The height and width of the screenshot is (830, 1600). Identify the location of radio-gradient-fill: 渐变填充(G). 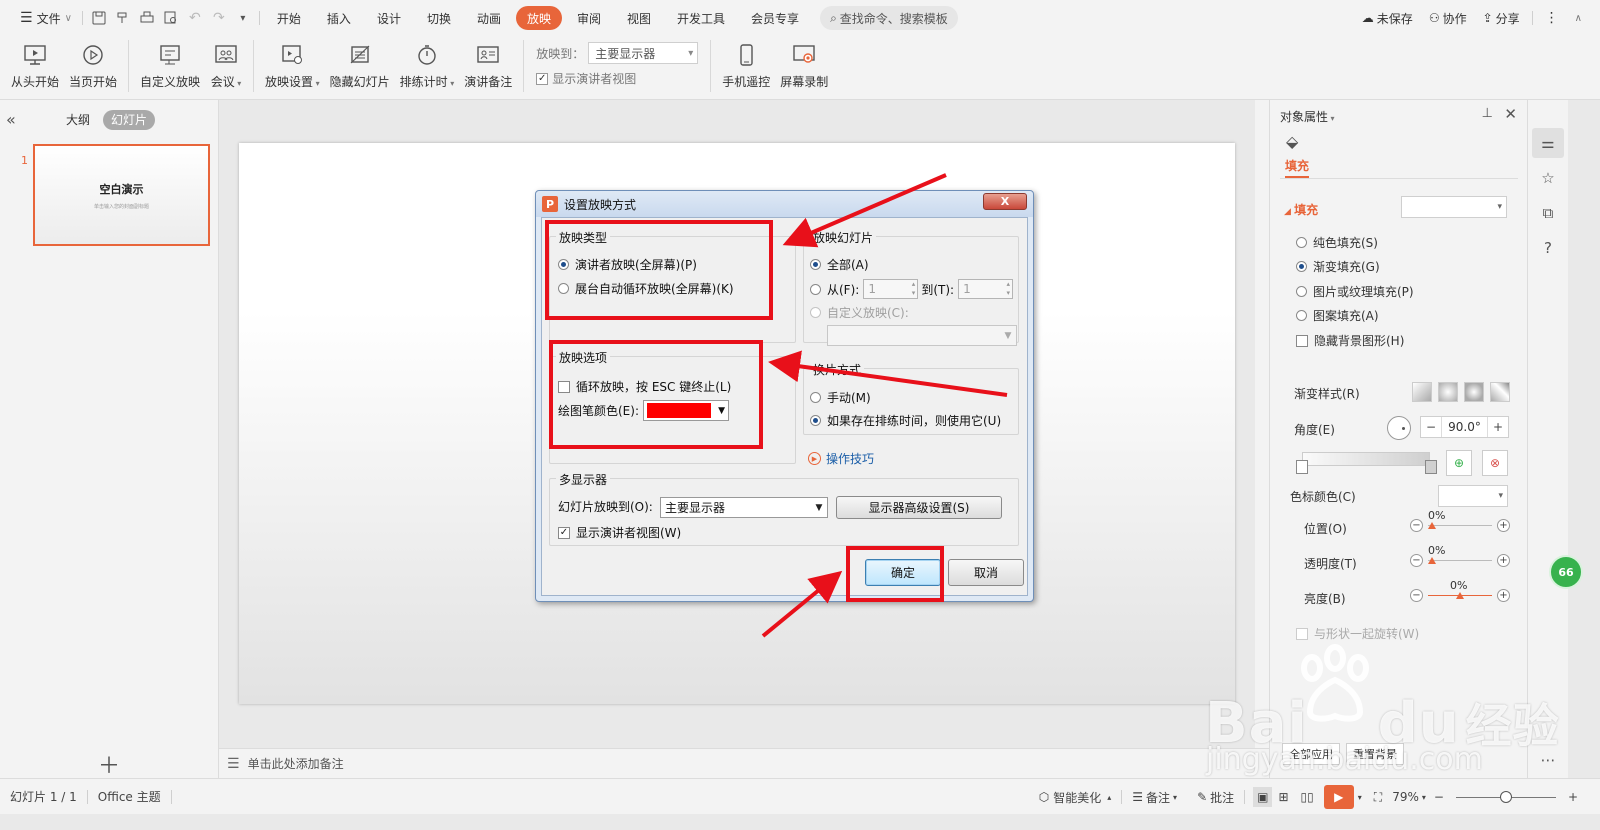
(1338, 266).